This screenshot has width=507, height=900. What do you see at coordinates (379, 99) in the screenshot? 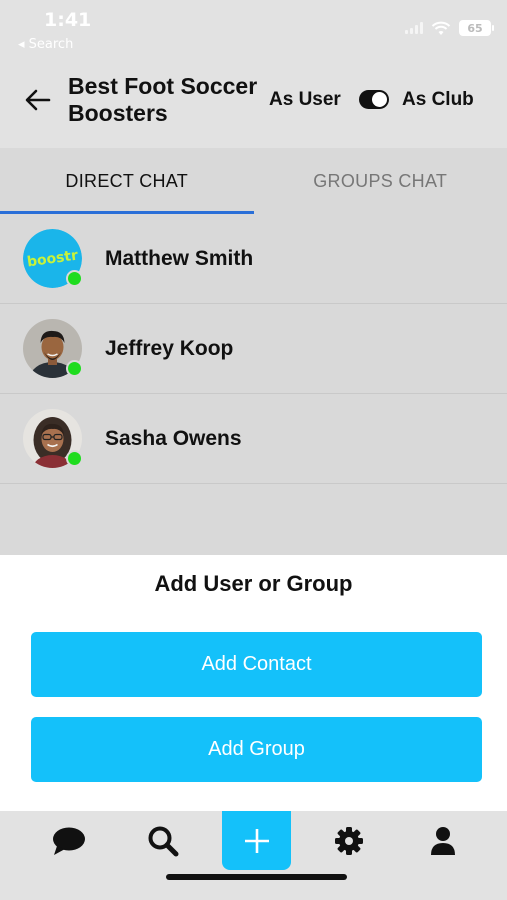
I see `toggle-knob` at bounding box center [379, 99].